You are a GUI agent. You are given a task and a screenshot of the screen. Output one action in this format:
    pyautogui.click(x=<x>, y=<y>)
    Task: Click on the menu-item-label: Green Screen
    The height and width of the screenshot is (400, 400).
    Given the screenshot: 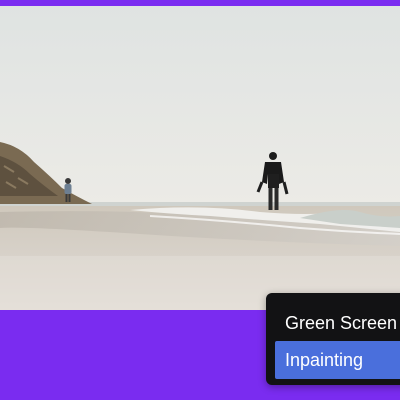 What is the action you would take?
    pyautogui.click(x=341, y=322)
    